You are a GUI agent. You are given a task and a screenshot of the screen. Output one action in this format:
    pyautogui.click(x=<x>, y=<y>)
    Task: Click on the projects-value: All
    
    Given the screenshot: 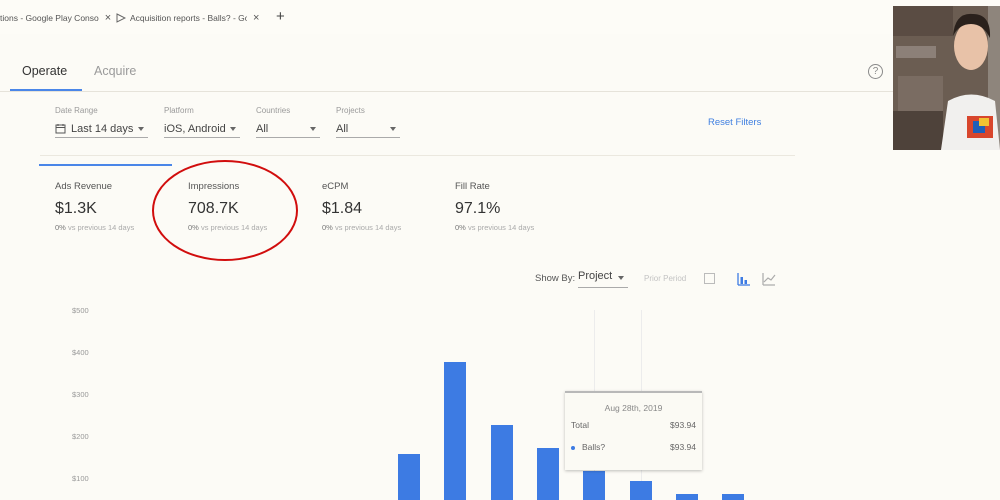 What is the action you would take?
    pyautogui.click(x=342, y=128)
    